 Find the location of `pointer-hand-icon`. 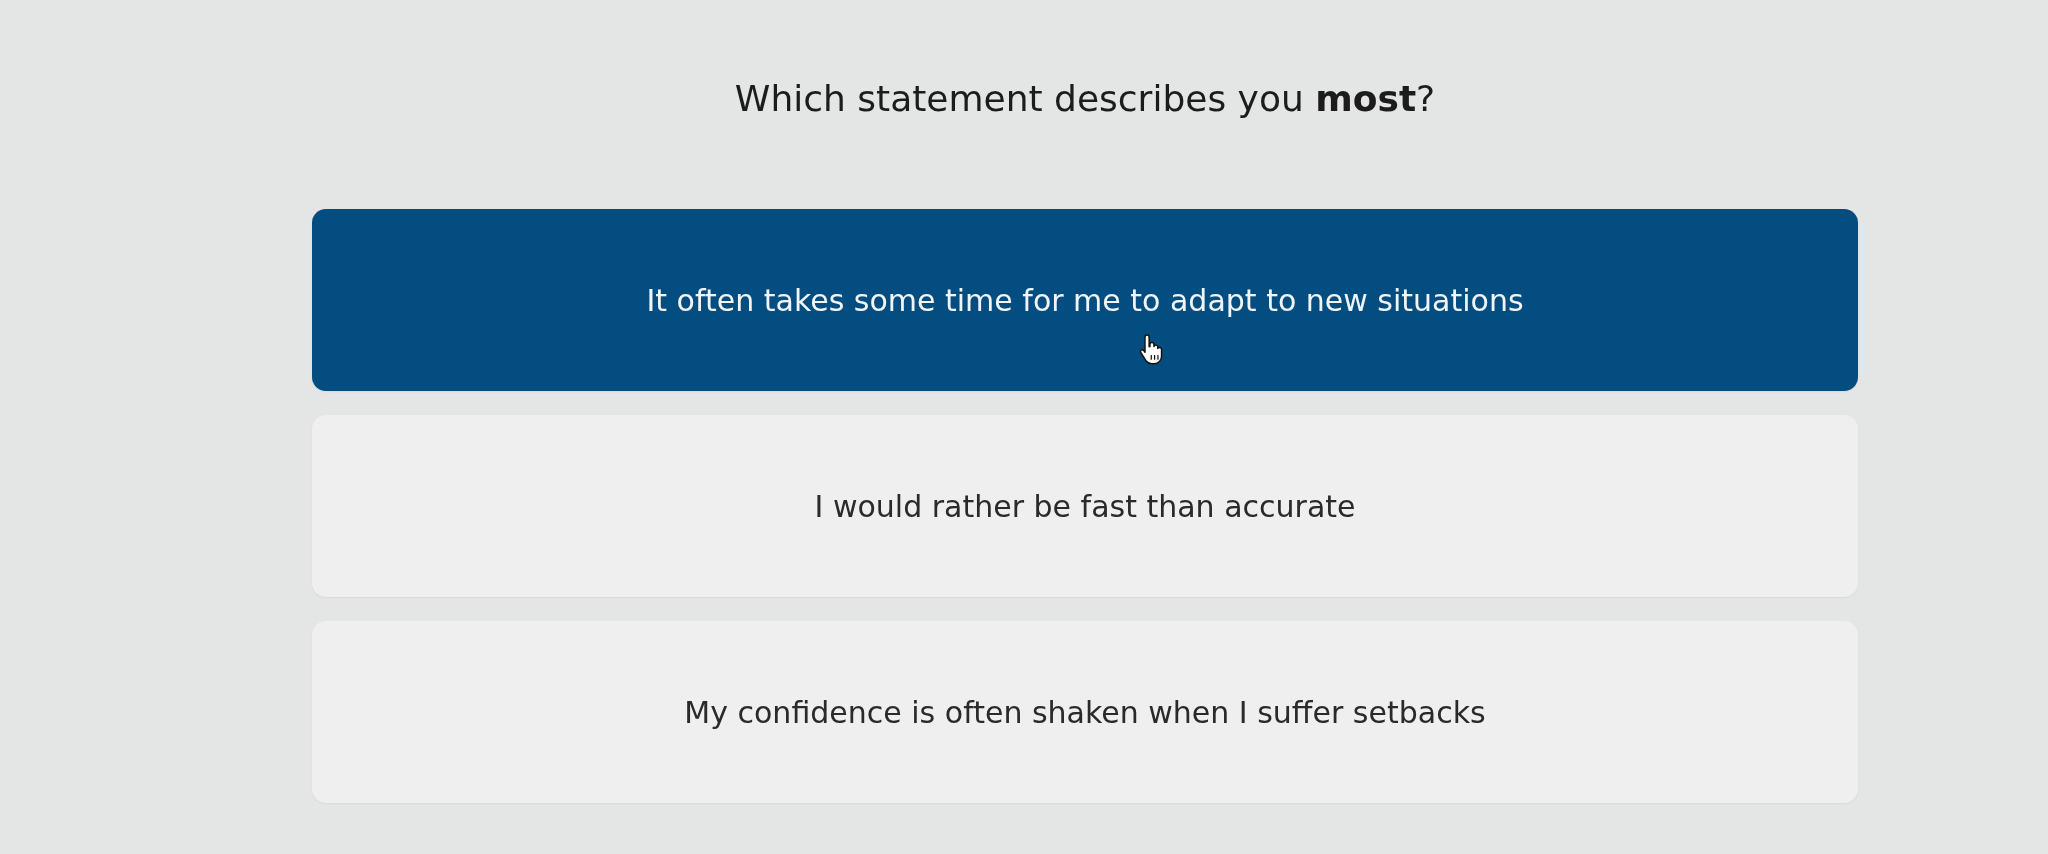

pointer-hand-icon is located at coordinates (1151, 348).